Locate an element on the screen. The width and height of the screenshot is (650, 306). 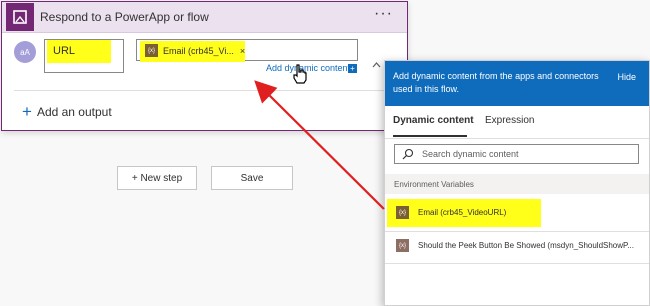
hide-panel-button: Hide is located at coordinates (626, 77).